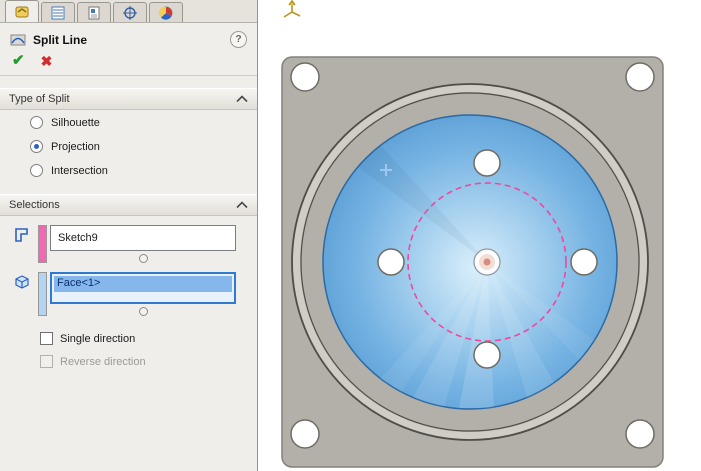  I want to click on dimxpert-crosshair-icon, so click(130, 12).